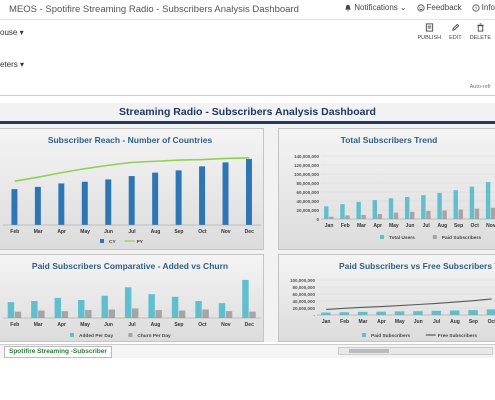  I want to click on legend-label: PY, so click(140, 242).